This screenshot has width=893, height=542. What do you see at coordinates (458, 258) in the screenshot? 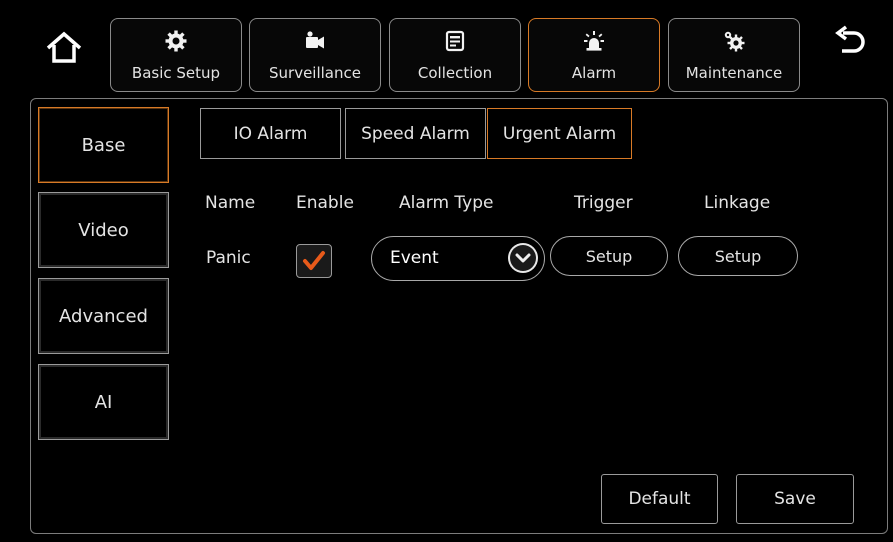
I see `alarm-type-select: Event` at bounding box center [458, 258].